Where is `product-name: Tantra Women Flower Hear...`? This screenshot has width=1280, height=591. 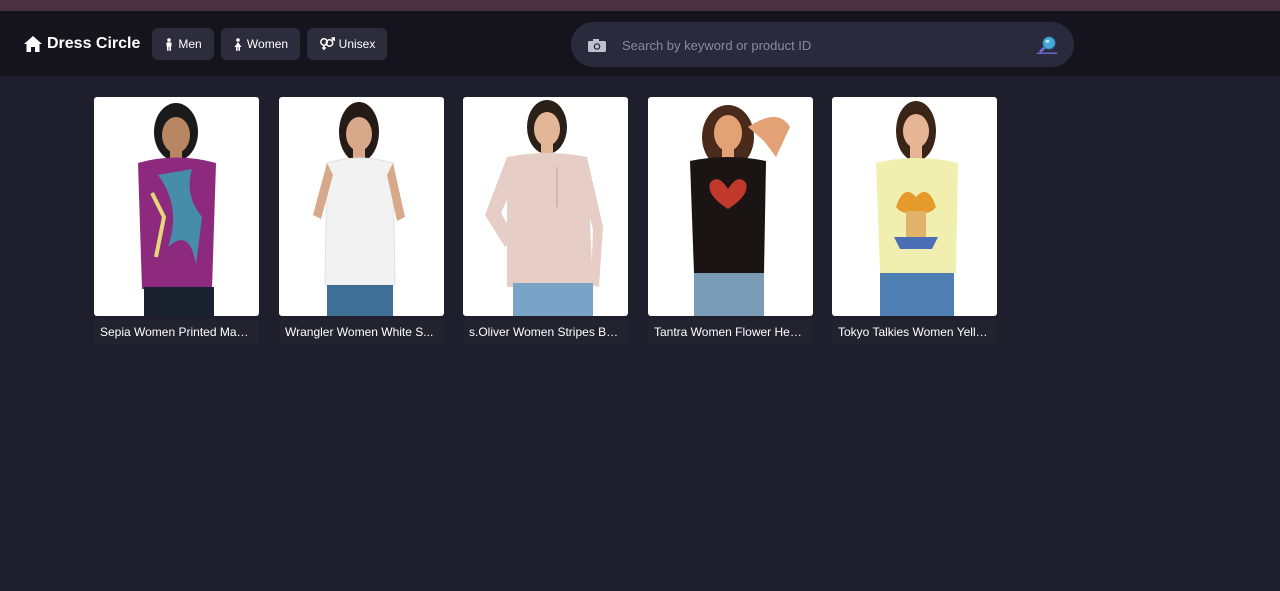 product-name: Tantra Women Flower Hear... is located at coordinates (730, 332).